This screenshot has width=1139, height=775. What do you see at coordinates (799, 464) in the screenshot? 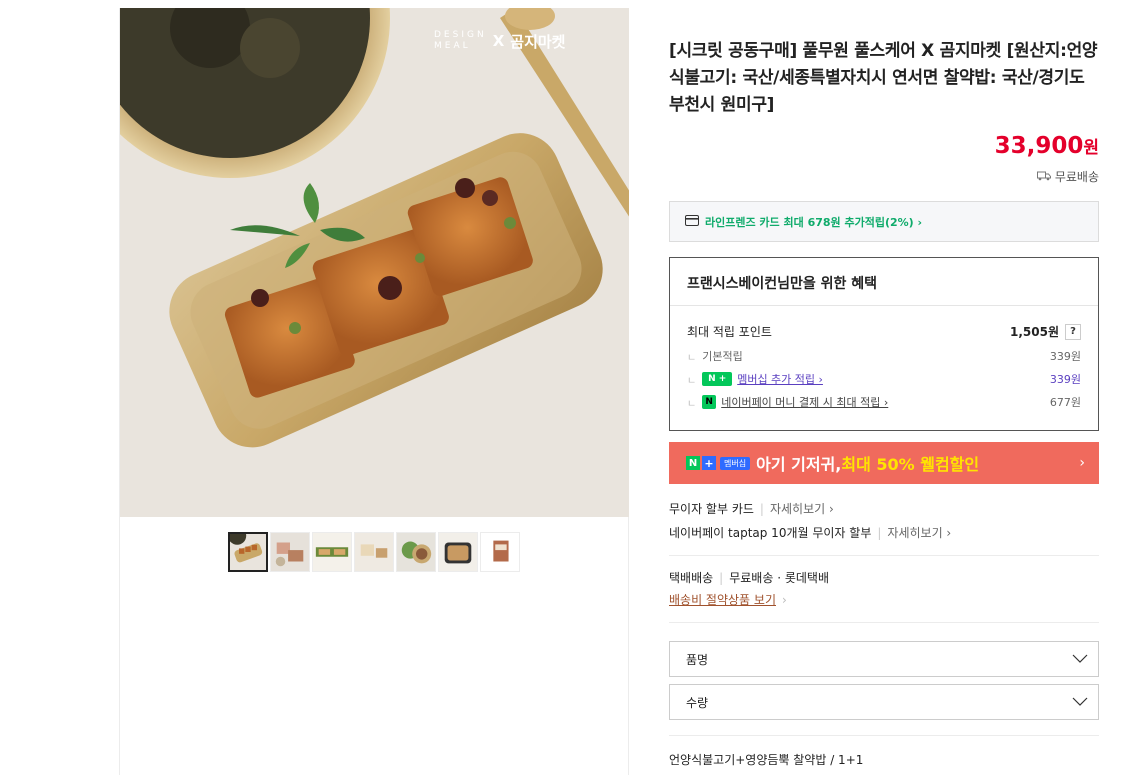
I see `banner-text: 아기 기저귀,` at bounding box center [799, 464].